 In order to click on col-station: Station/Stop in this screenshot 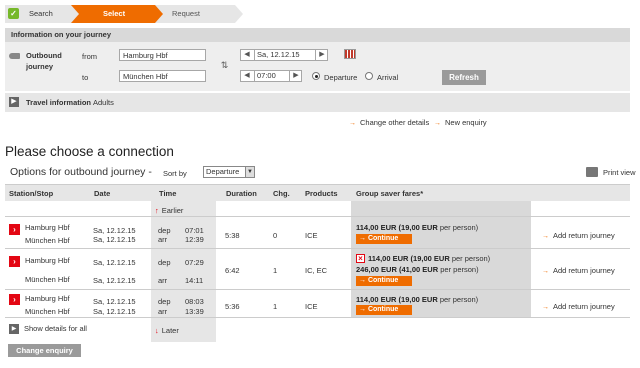, I will do `click(31, 193)`.